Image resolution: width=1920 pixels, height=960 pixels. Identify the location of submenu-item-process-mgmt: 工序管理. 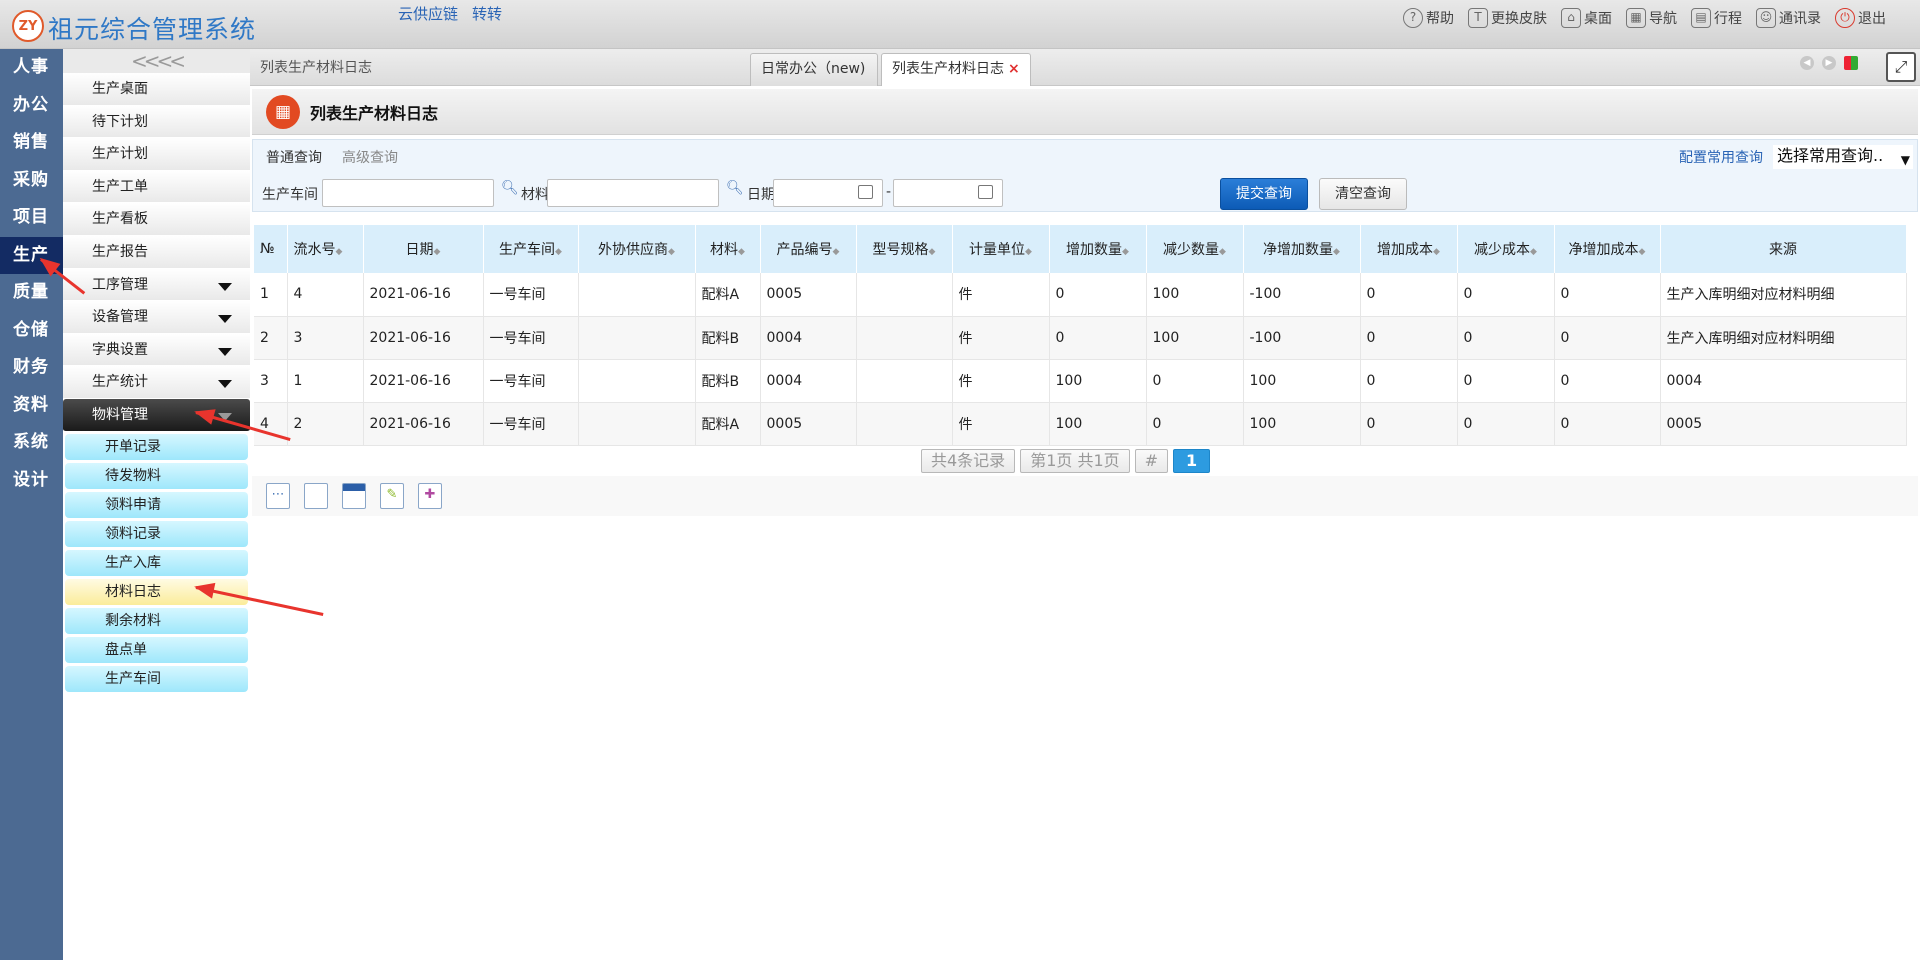
(156, 285).